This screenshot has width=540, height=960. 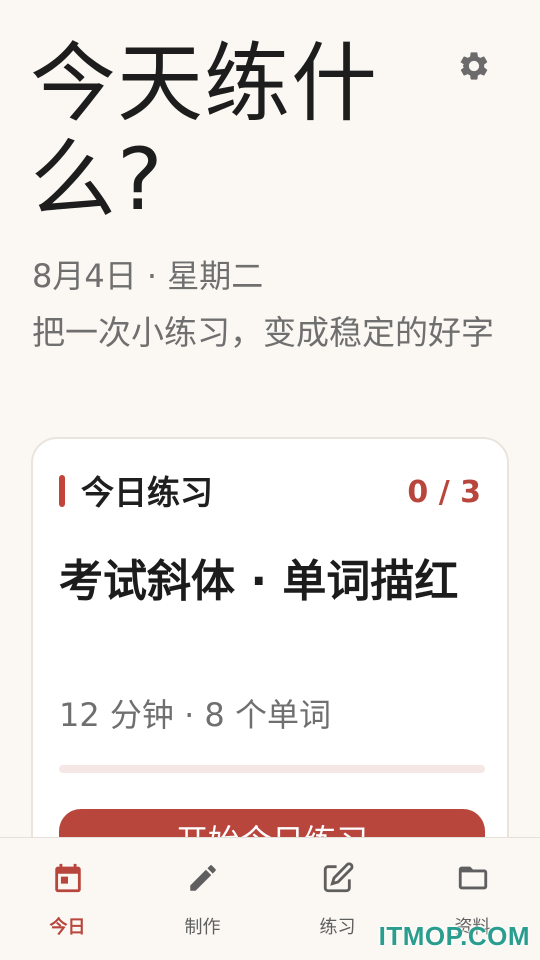 What do you see at coordinates (473, 878) in the screenshot?
I see `folder-icon` at bounding box center [473, 878].